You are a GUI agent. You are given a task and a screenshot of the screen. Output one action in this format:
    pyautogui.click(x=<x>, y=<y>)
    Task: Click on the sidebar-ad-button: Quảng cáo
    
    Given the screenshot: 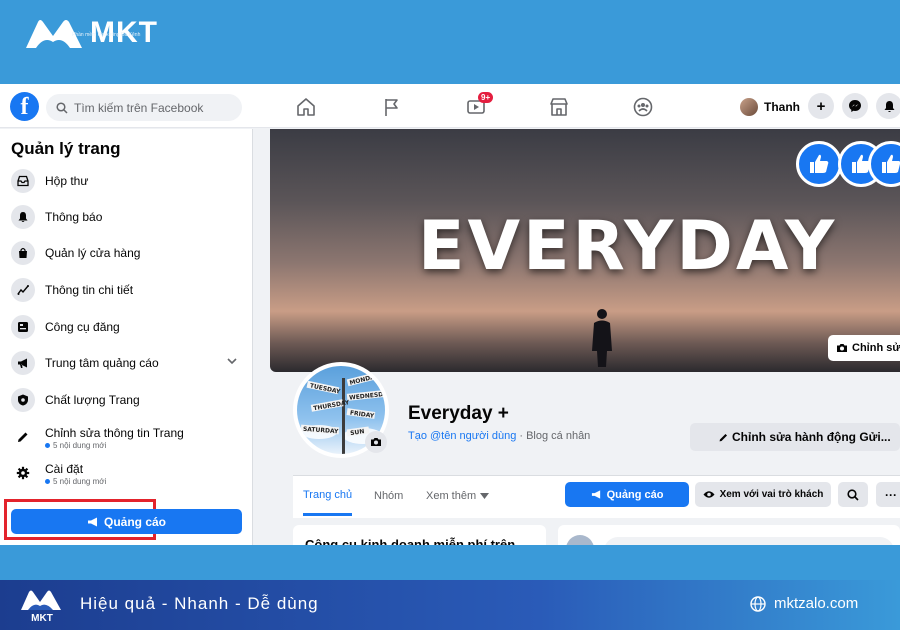 What is the action you would take?
    pyautogui.click(x=126, y=521)
    